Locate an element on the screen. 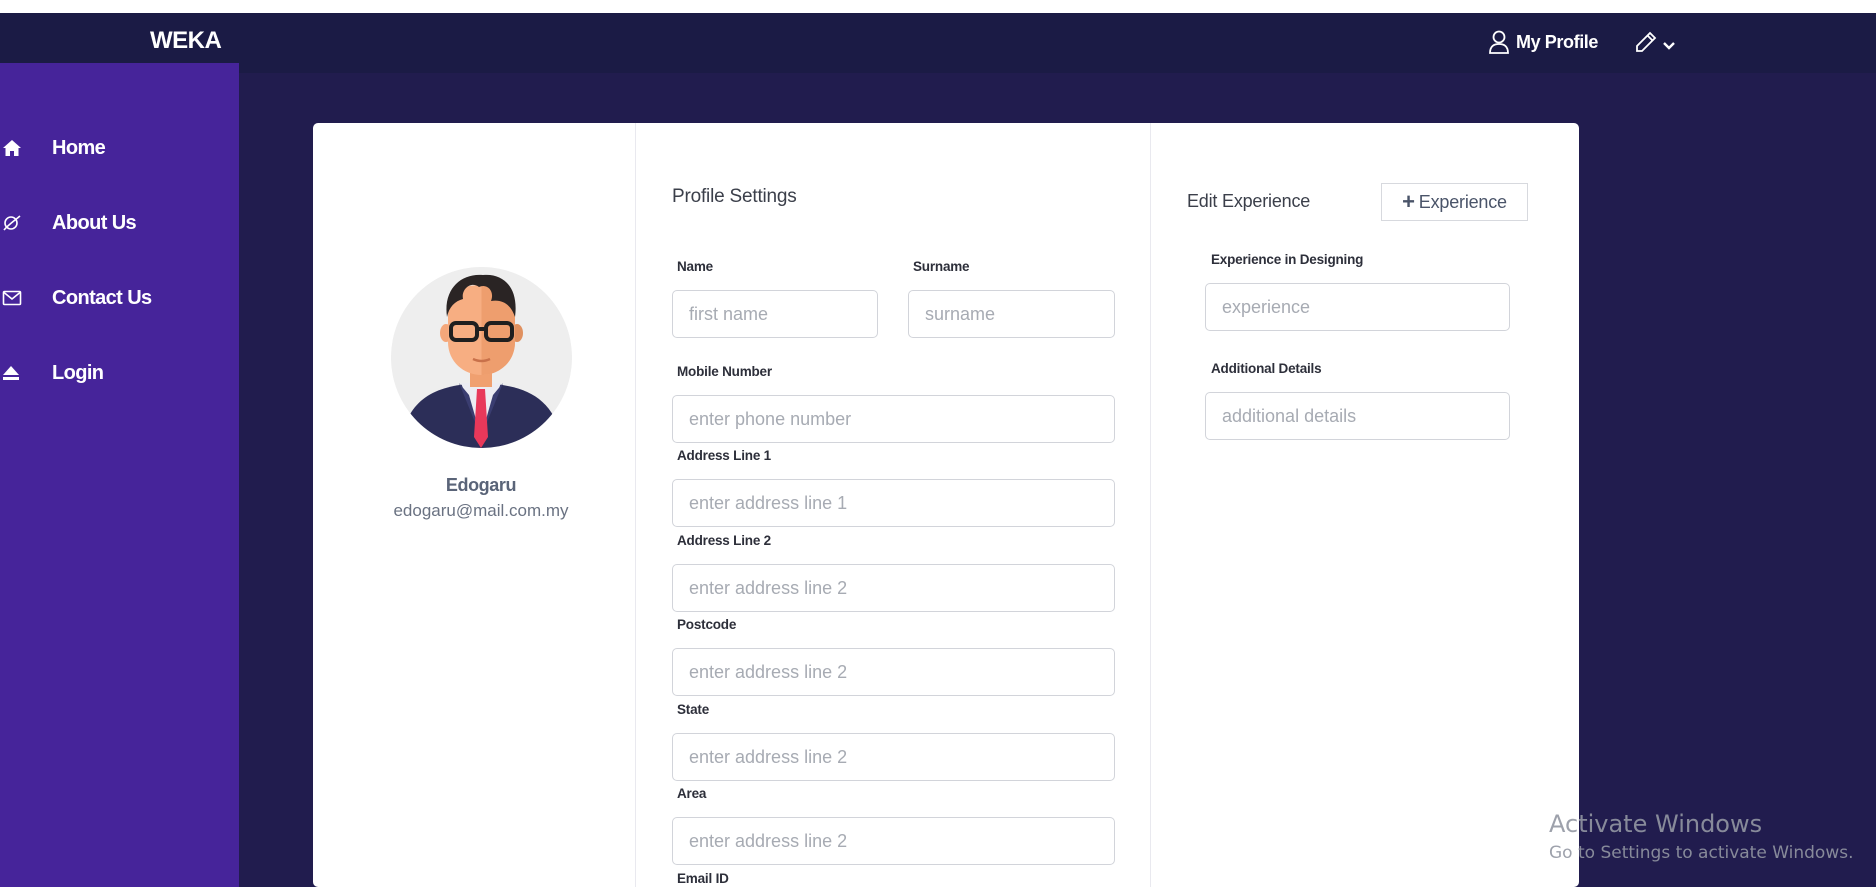  surname-label: Surname is located at coordinates (941, 266).